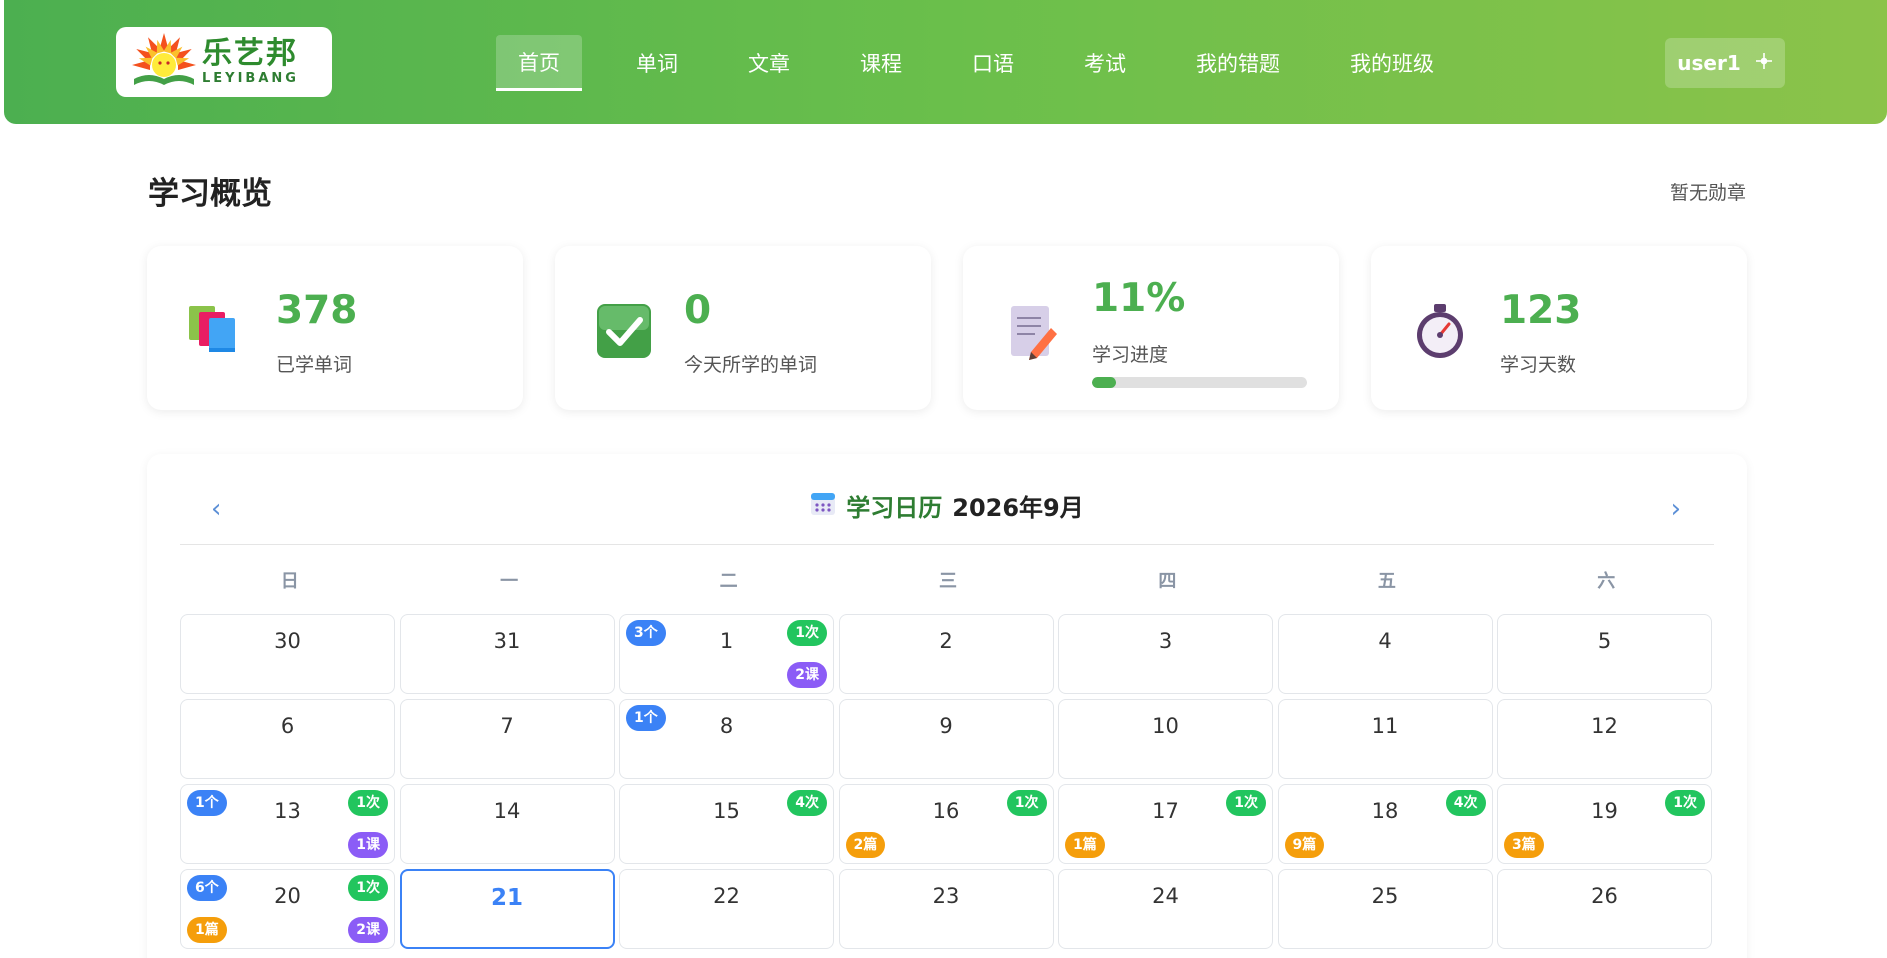  I want to click on nav-home: 首页, so click(539, 63).